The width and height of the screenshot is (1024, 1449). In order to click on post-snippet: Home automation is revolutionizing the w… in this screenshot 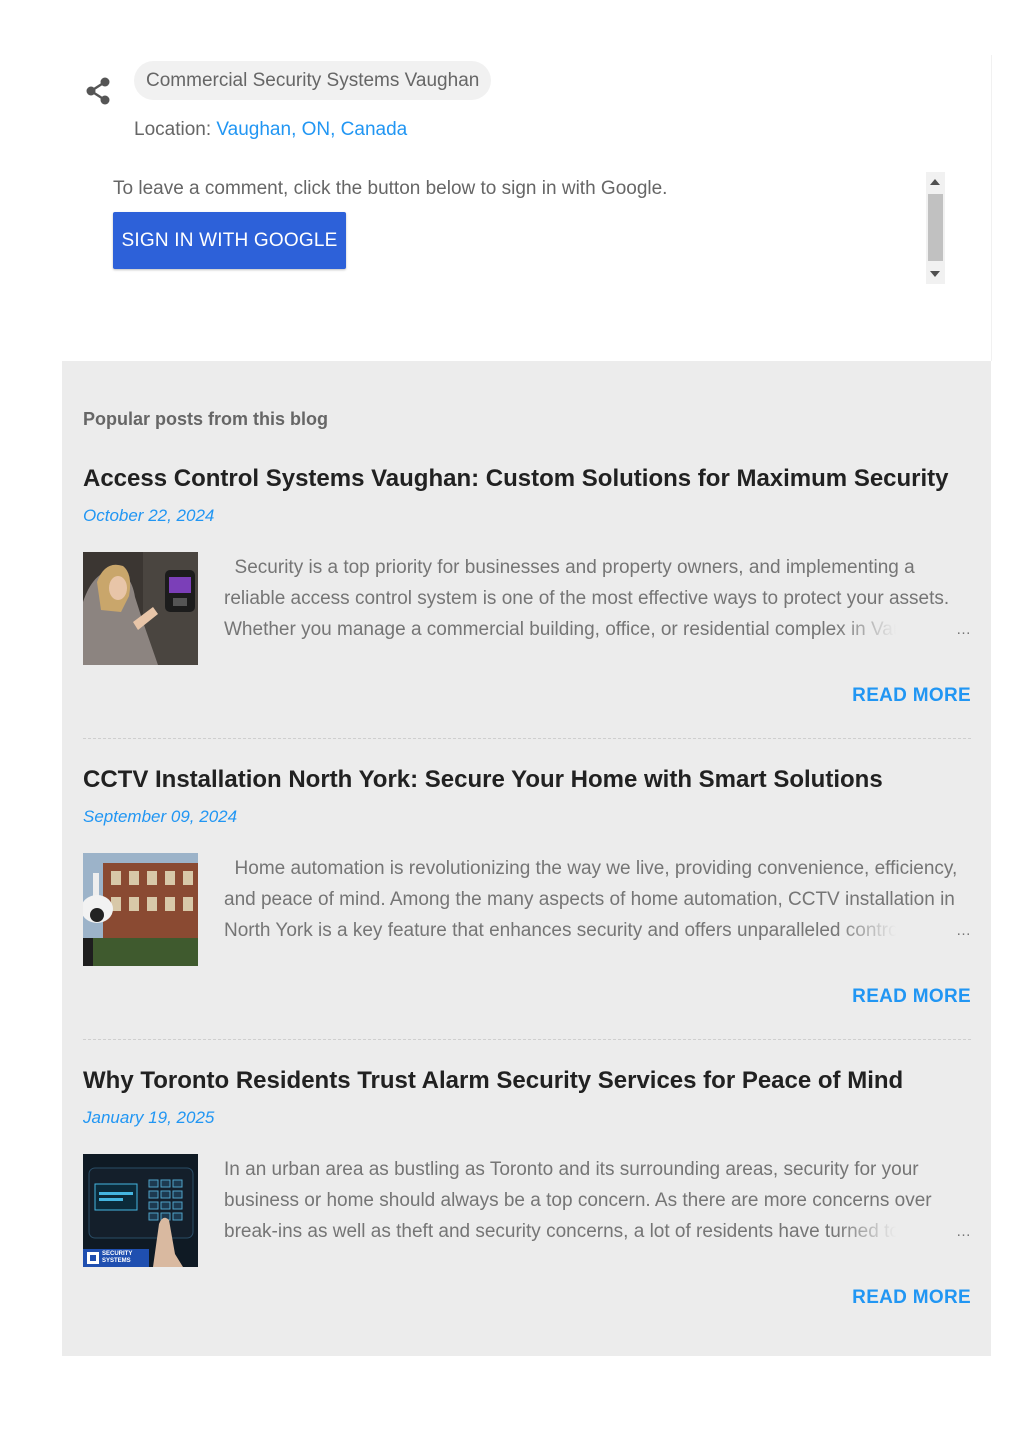, I will do `click(591, 899)`.